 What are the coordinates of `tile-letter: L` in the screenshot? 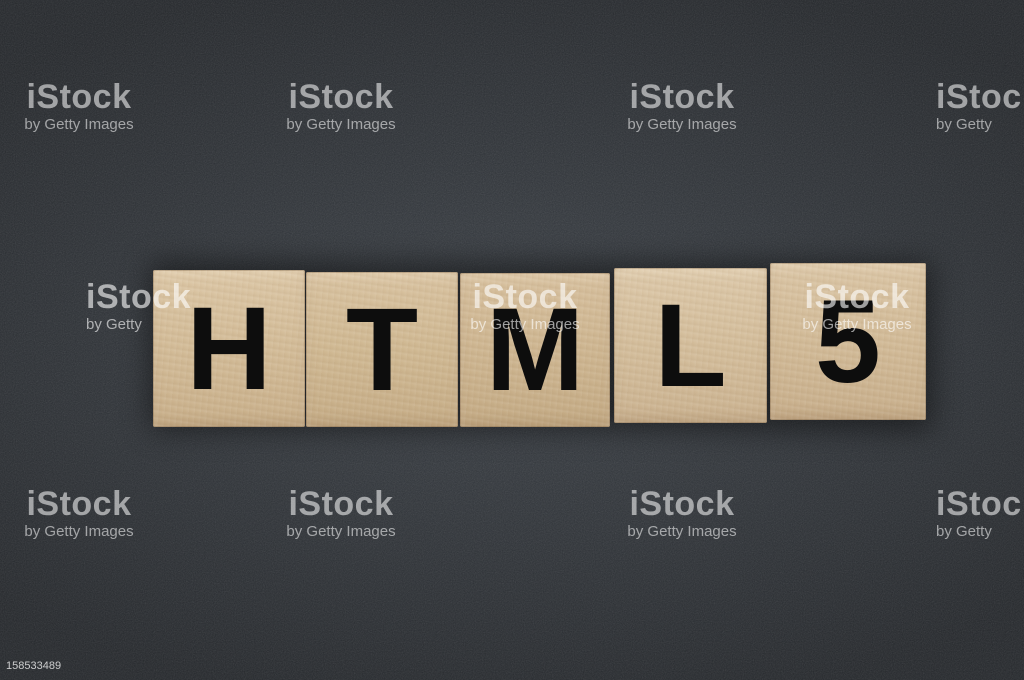 It's located at (690, 345).